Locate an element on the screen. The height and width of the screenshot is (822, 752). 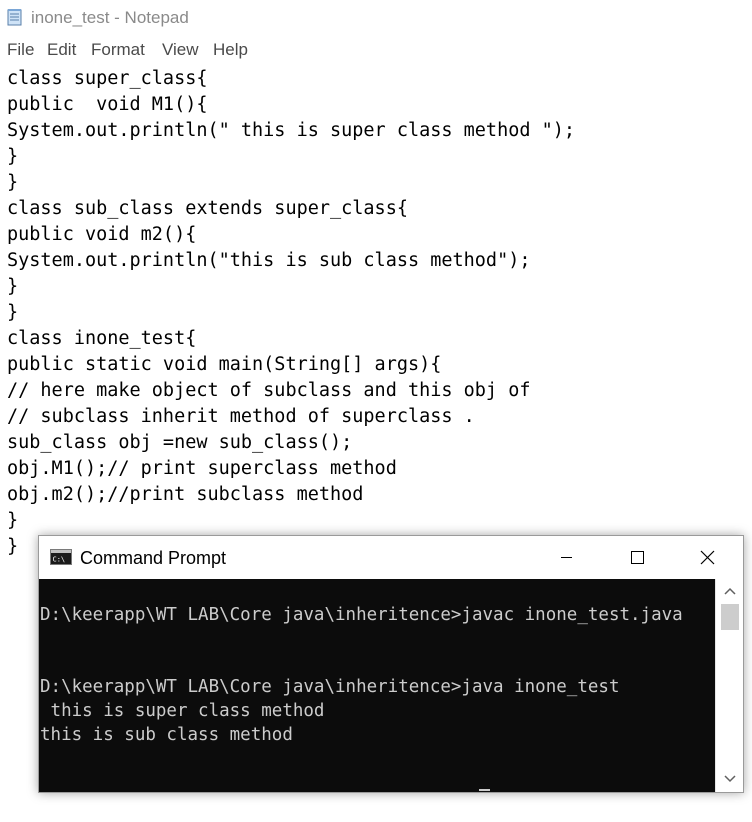
command-prompt-title-bar: C:\ Command Prompt is located at coordinates (391, 557).